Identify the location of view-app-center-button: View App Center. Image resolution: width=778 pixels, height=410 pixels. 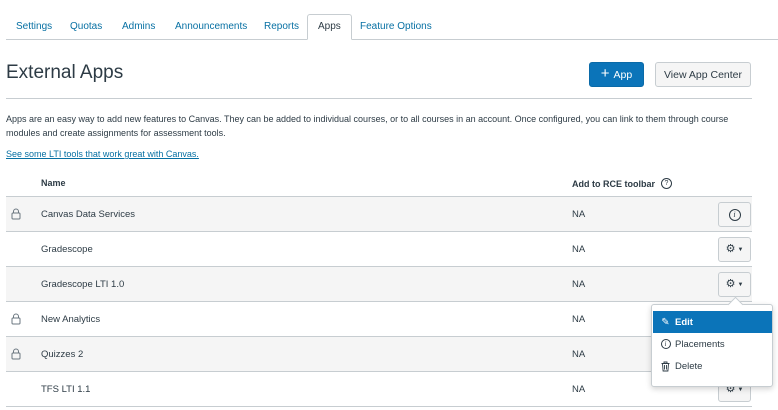
(703, 74).